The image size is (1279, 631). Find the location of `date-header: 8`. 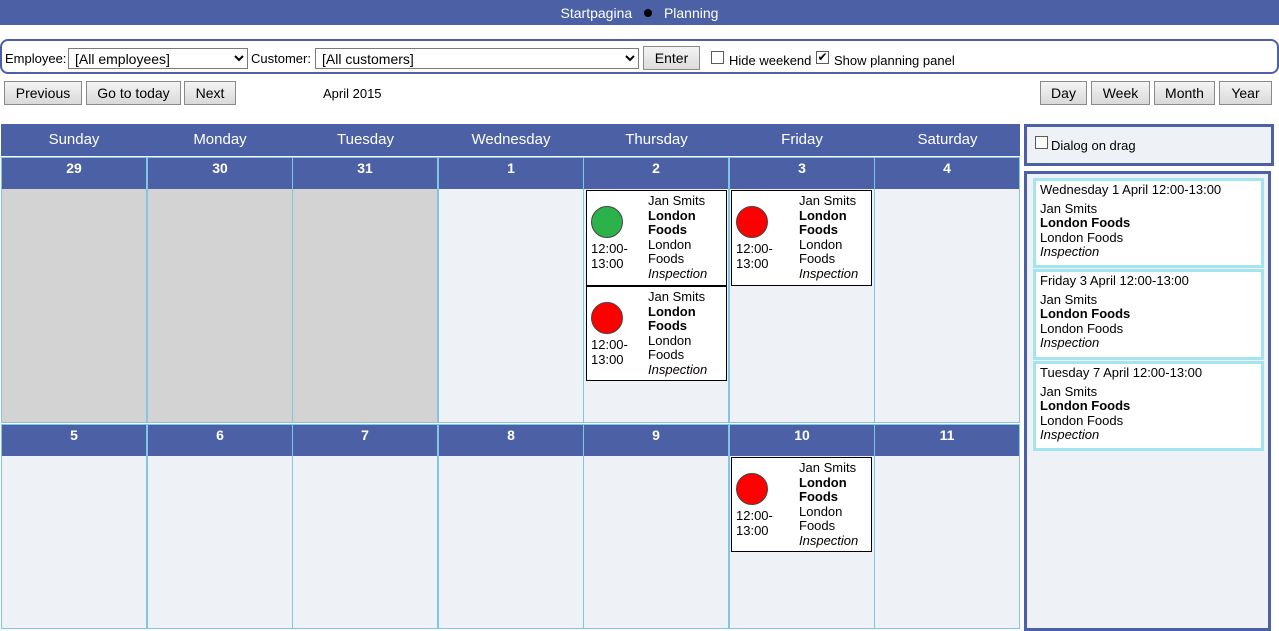

date-header: 8 is located at coordinates (511, 440).